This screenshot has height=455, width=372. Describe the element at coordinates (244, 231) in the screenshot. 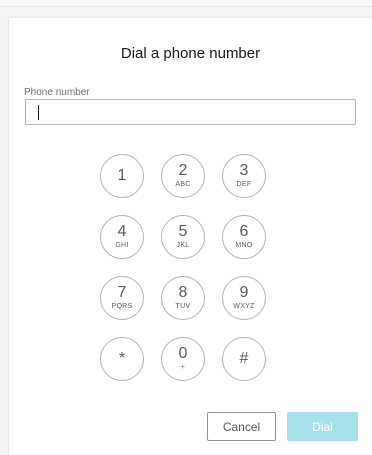

I see `key-digit: 6` at that location.